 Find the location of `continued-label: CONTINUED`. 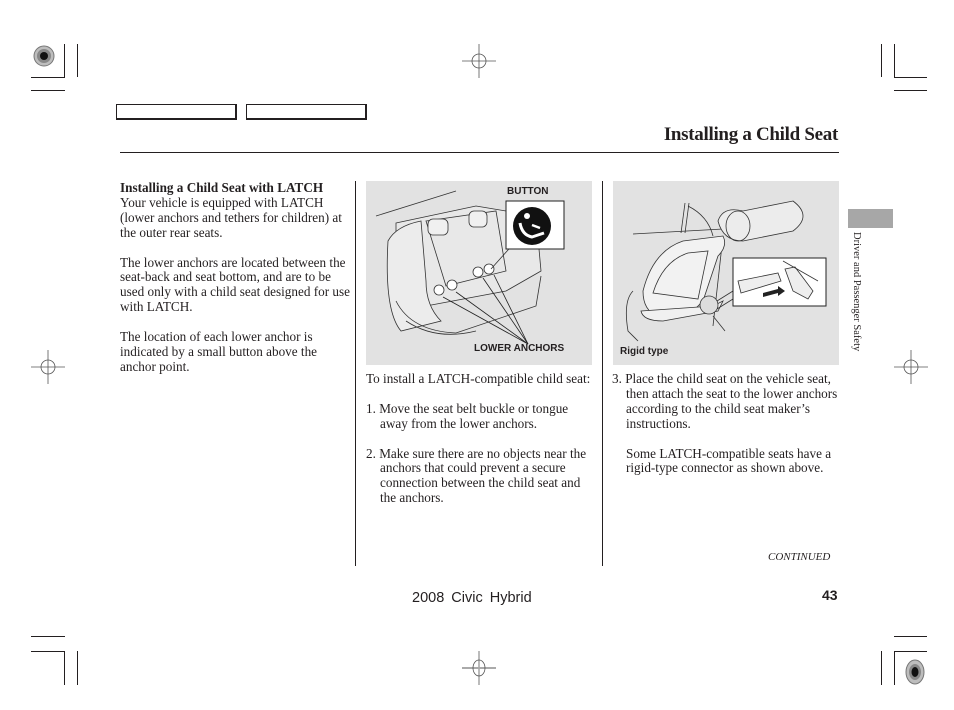

continued-label: CONTINUED is located at coordinates (799, 557).